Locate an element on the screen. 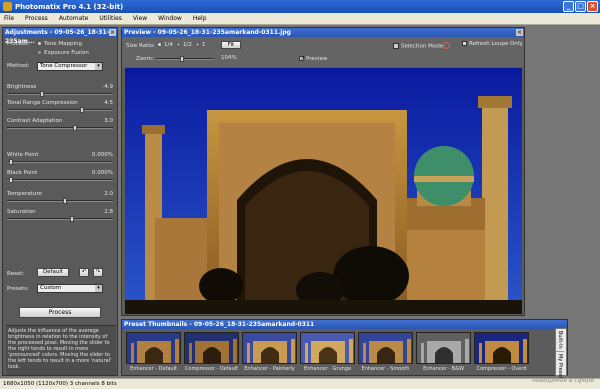 The width and height of the screenshot is (600, 389). minimize-button: _ is located at coordinates (568, 6).